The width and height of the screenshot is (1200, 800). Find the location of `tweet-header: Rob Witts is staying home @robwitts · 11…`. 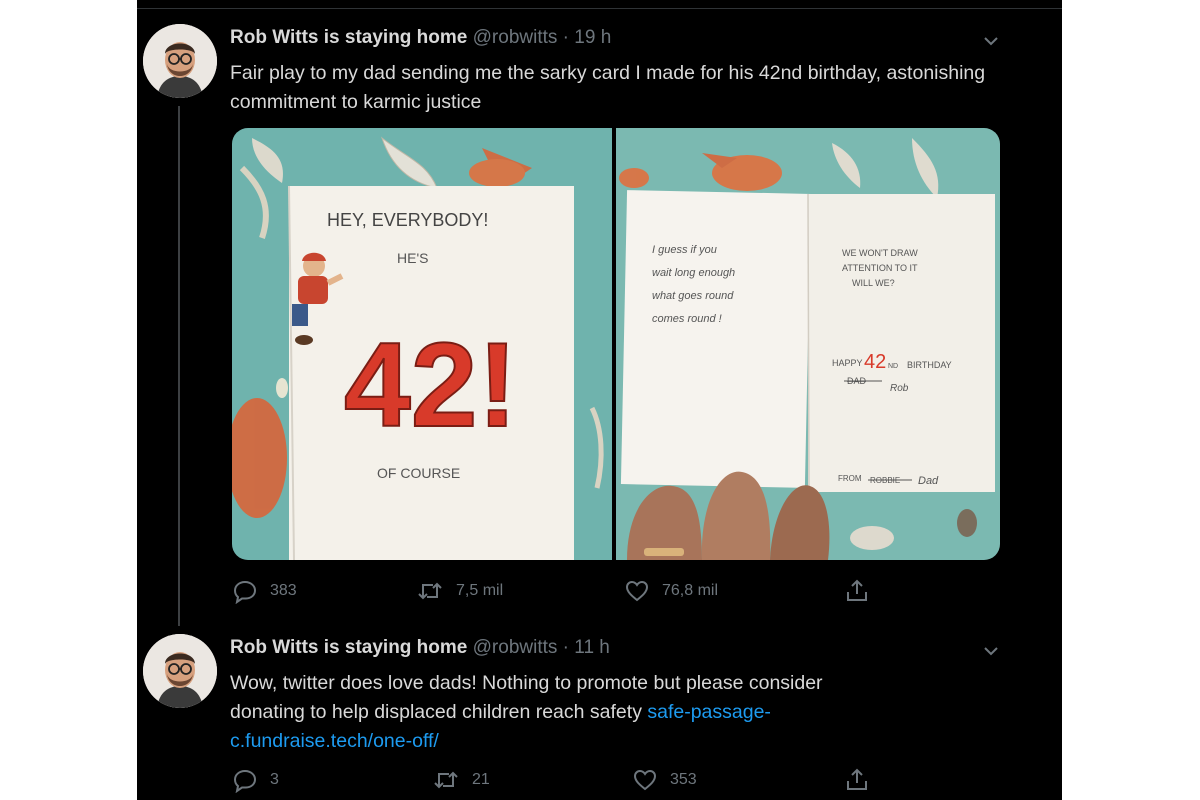

tweet-header: Rob Witts is staying home @robwitts · 11… is located at coordinates (420, 648).